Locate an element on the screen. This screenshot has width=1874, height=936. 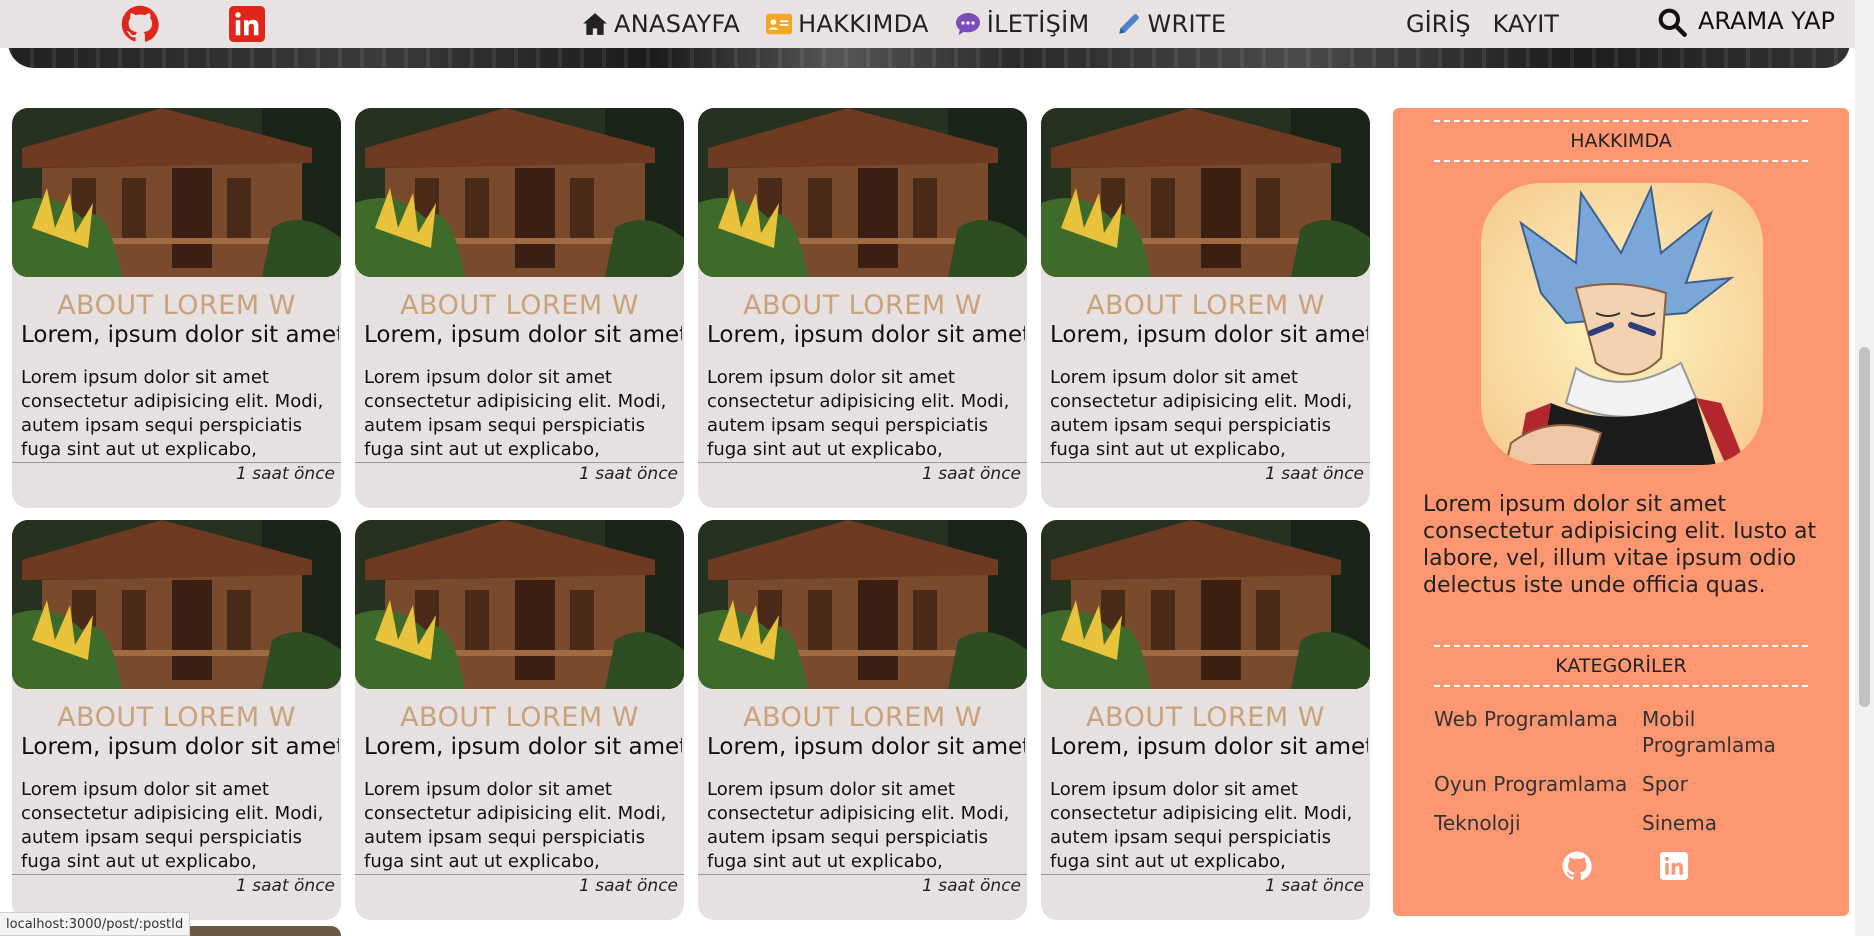
category-link: Spor is located at coordinates (1738, 784).